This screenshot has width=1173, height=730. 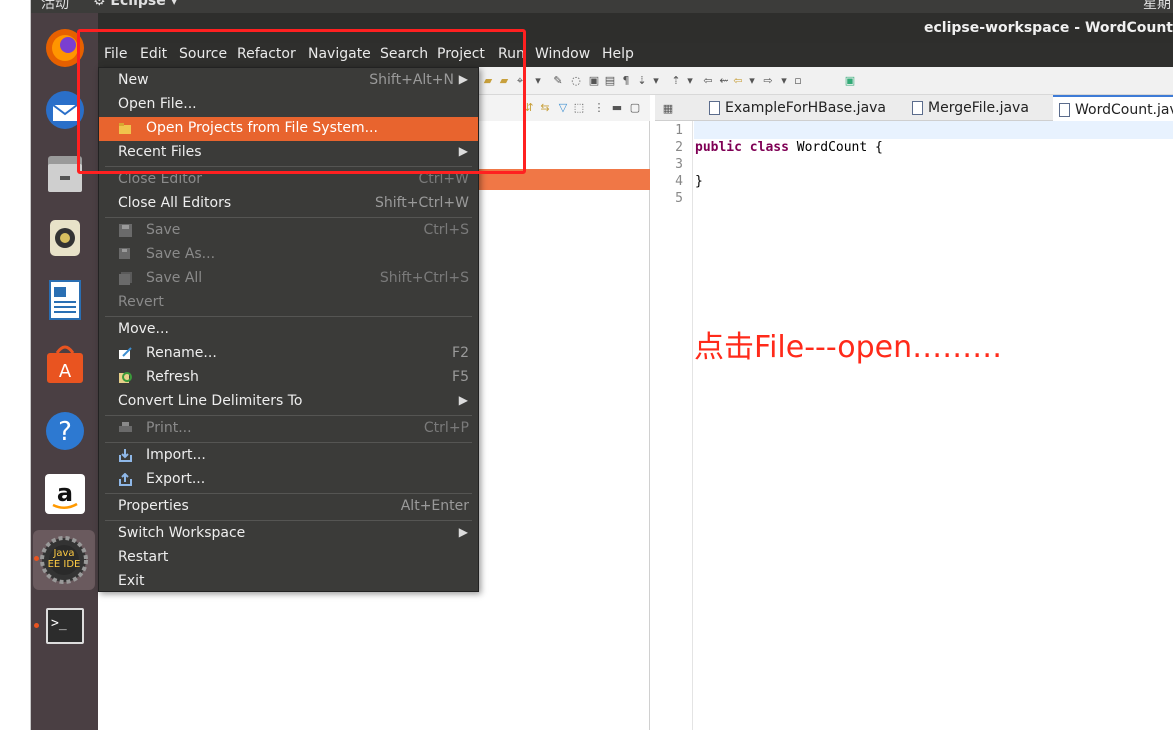 What do you see at coordinates (970, 108) in the screenshot?
I see `tab-mergefile: MergeFile.java` at bounding box center [970, 108].